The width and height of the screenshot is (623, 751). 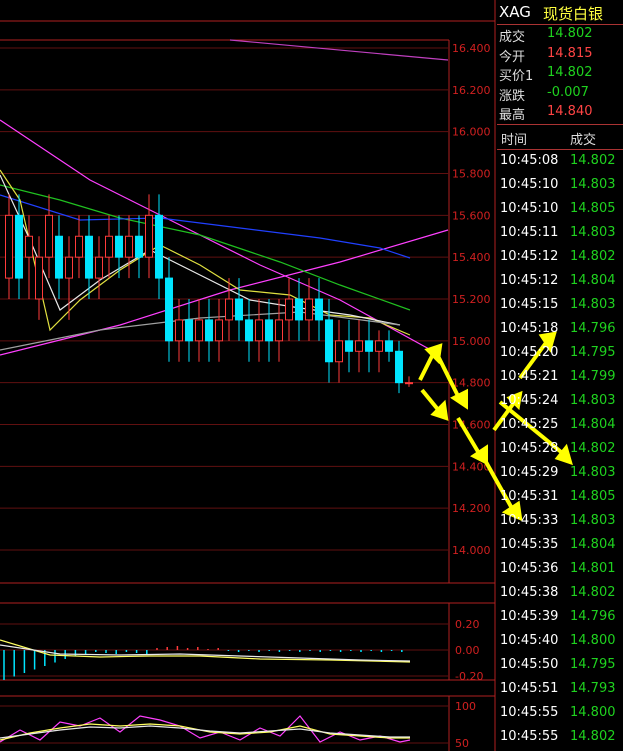 What do you see at coordinates (593, 568) in the screenshot?
I see `tick-price: 14.801` at bounding box center [593, 568].